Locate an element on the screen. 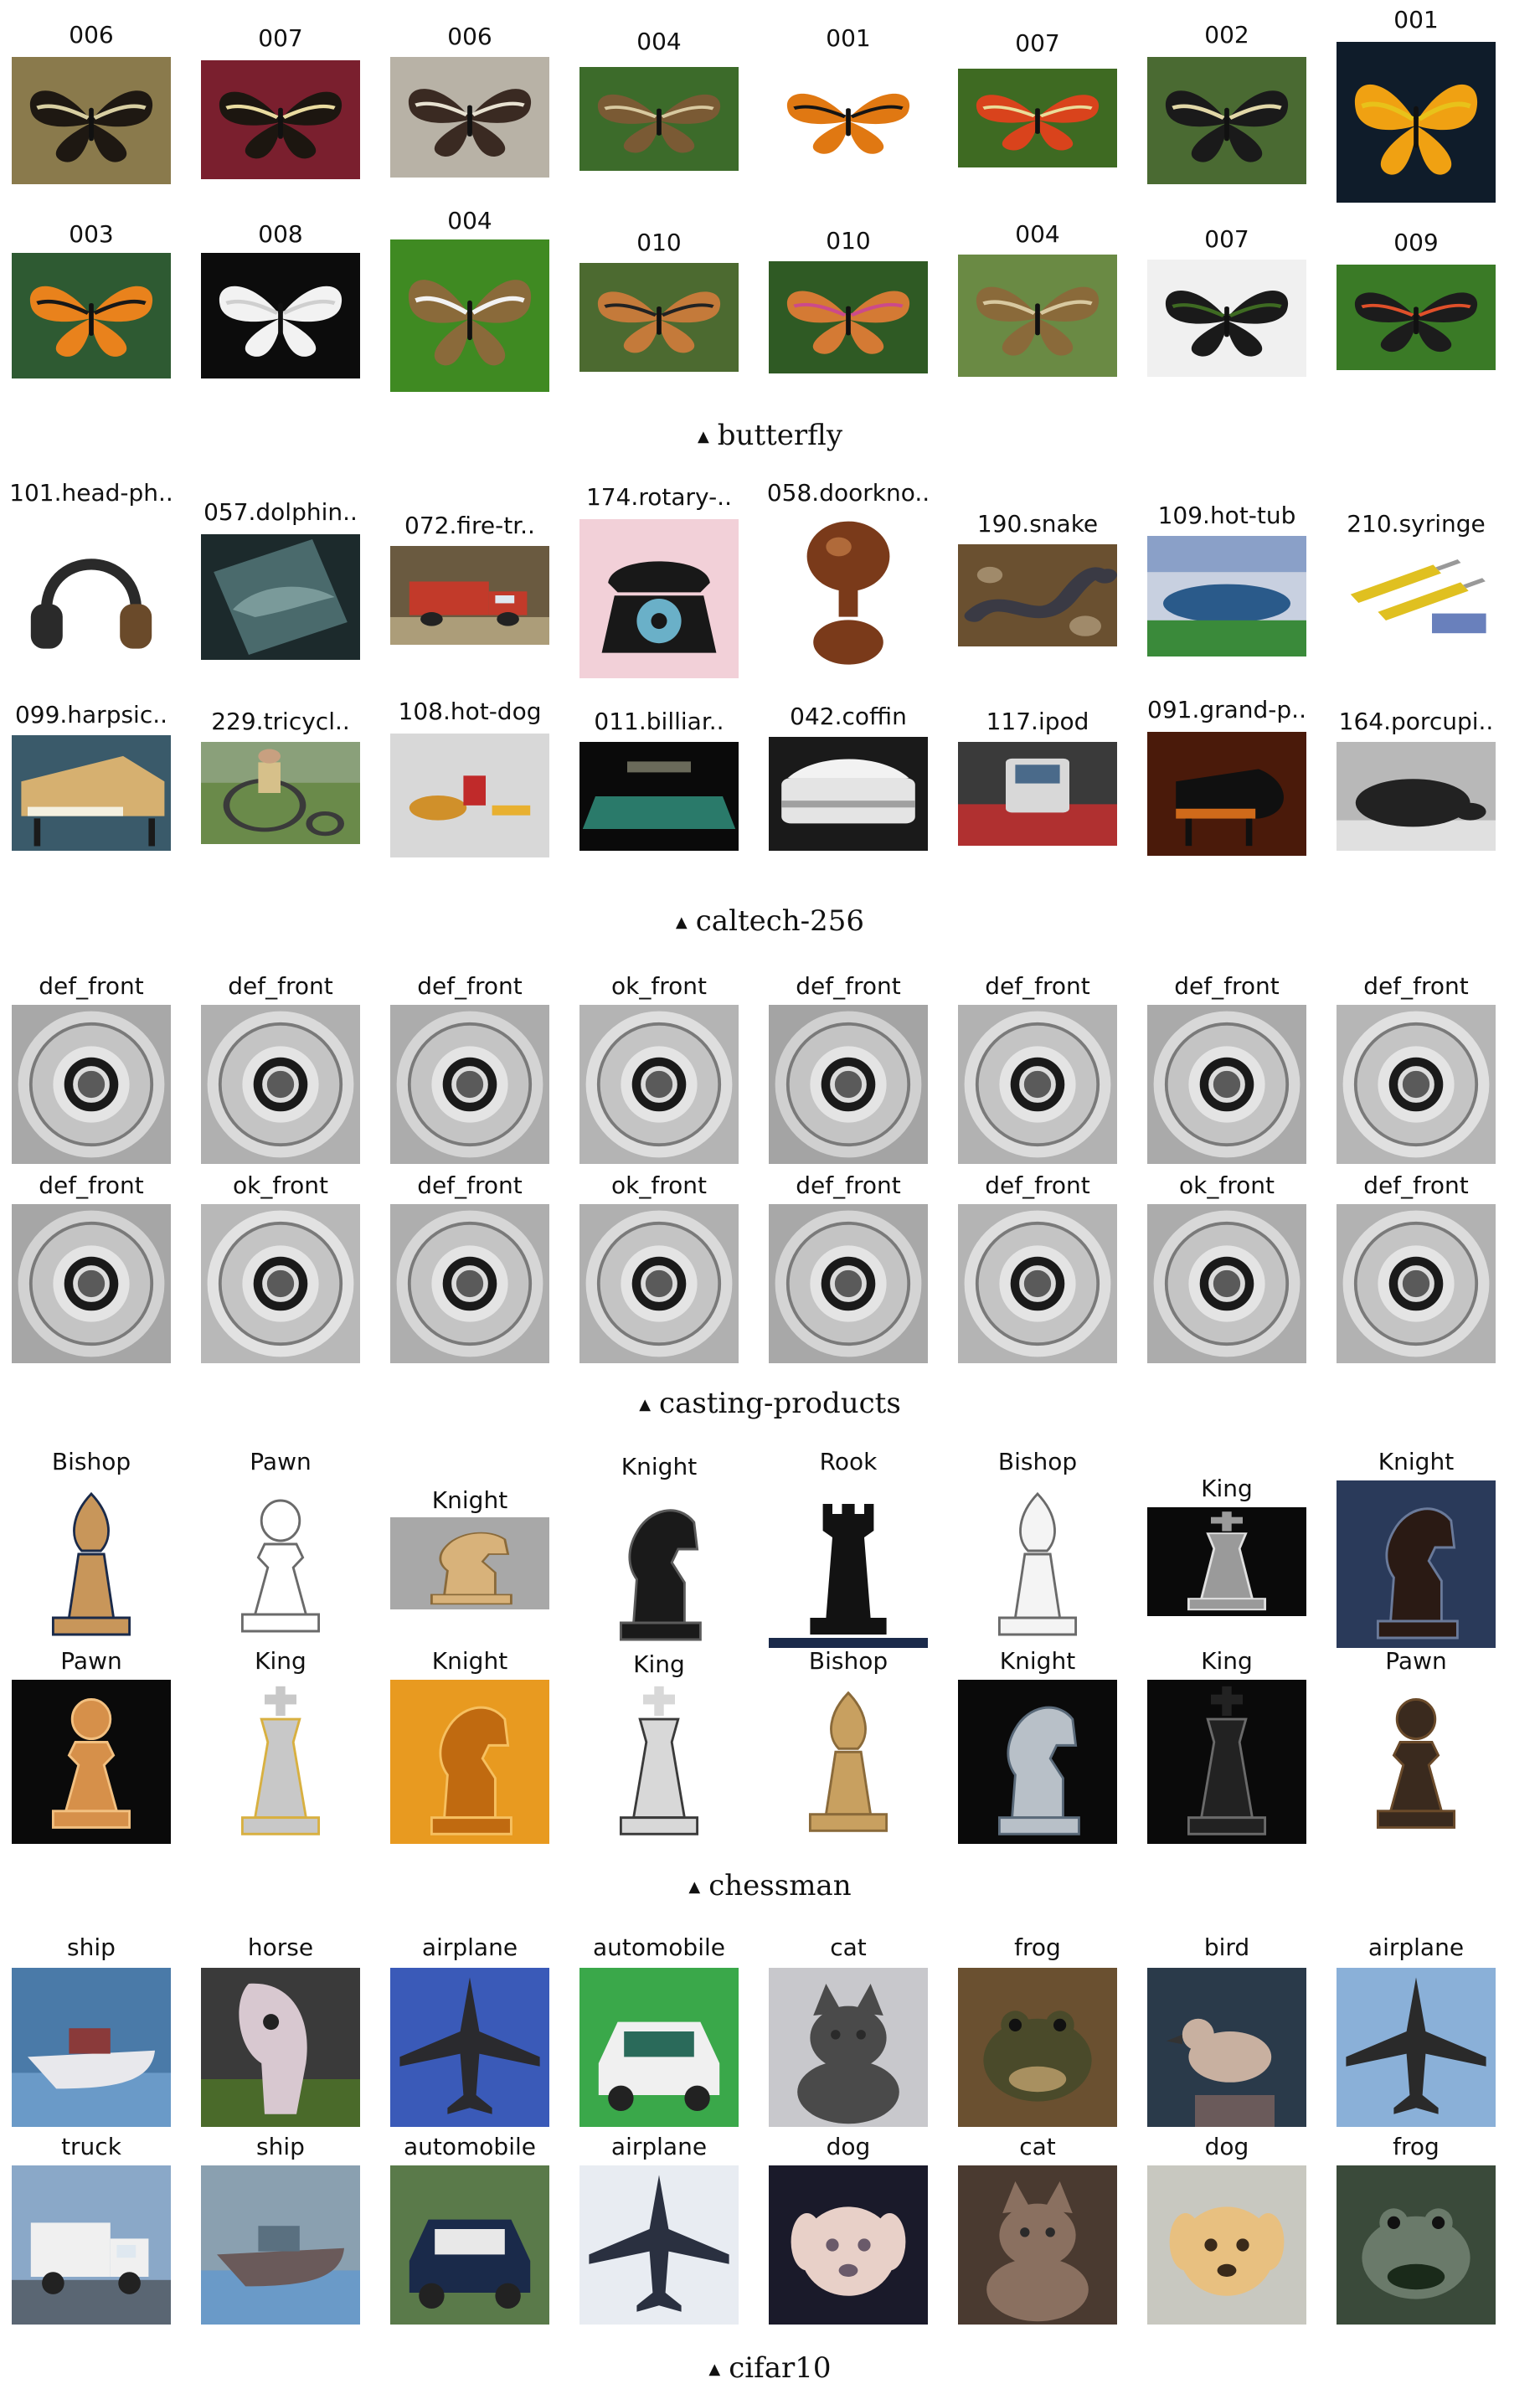  sample-label: 042.coffin is located at coordinates (848, 717).